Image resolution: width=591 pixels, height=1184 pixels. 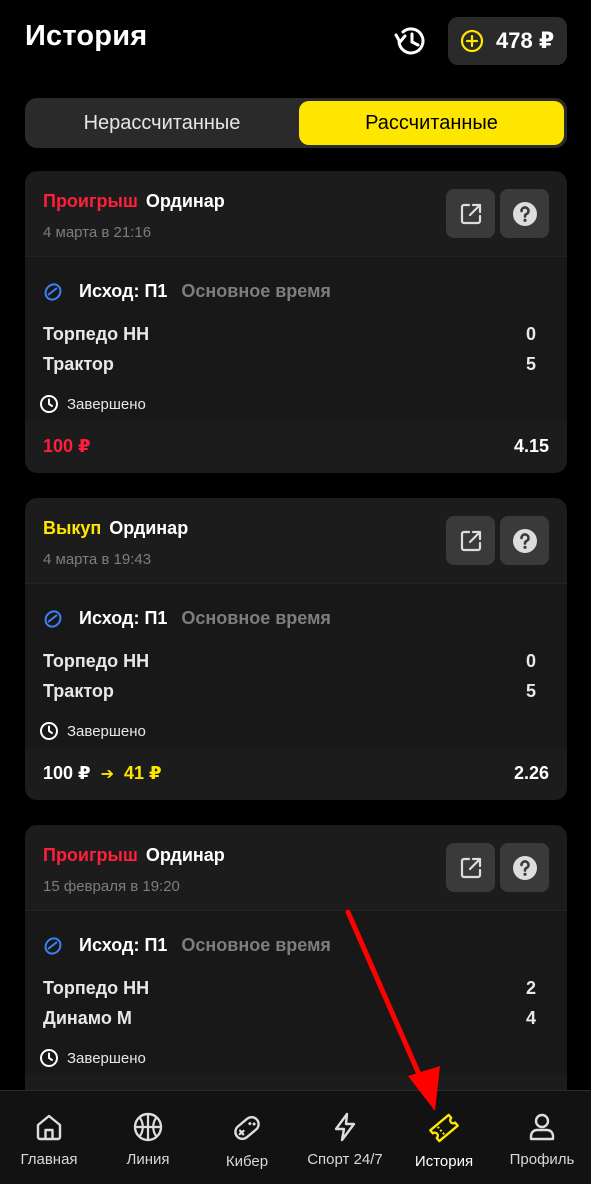 I want to click on bet-date: 15 февраля в 19:20, so click(x=111, y=886).